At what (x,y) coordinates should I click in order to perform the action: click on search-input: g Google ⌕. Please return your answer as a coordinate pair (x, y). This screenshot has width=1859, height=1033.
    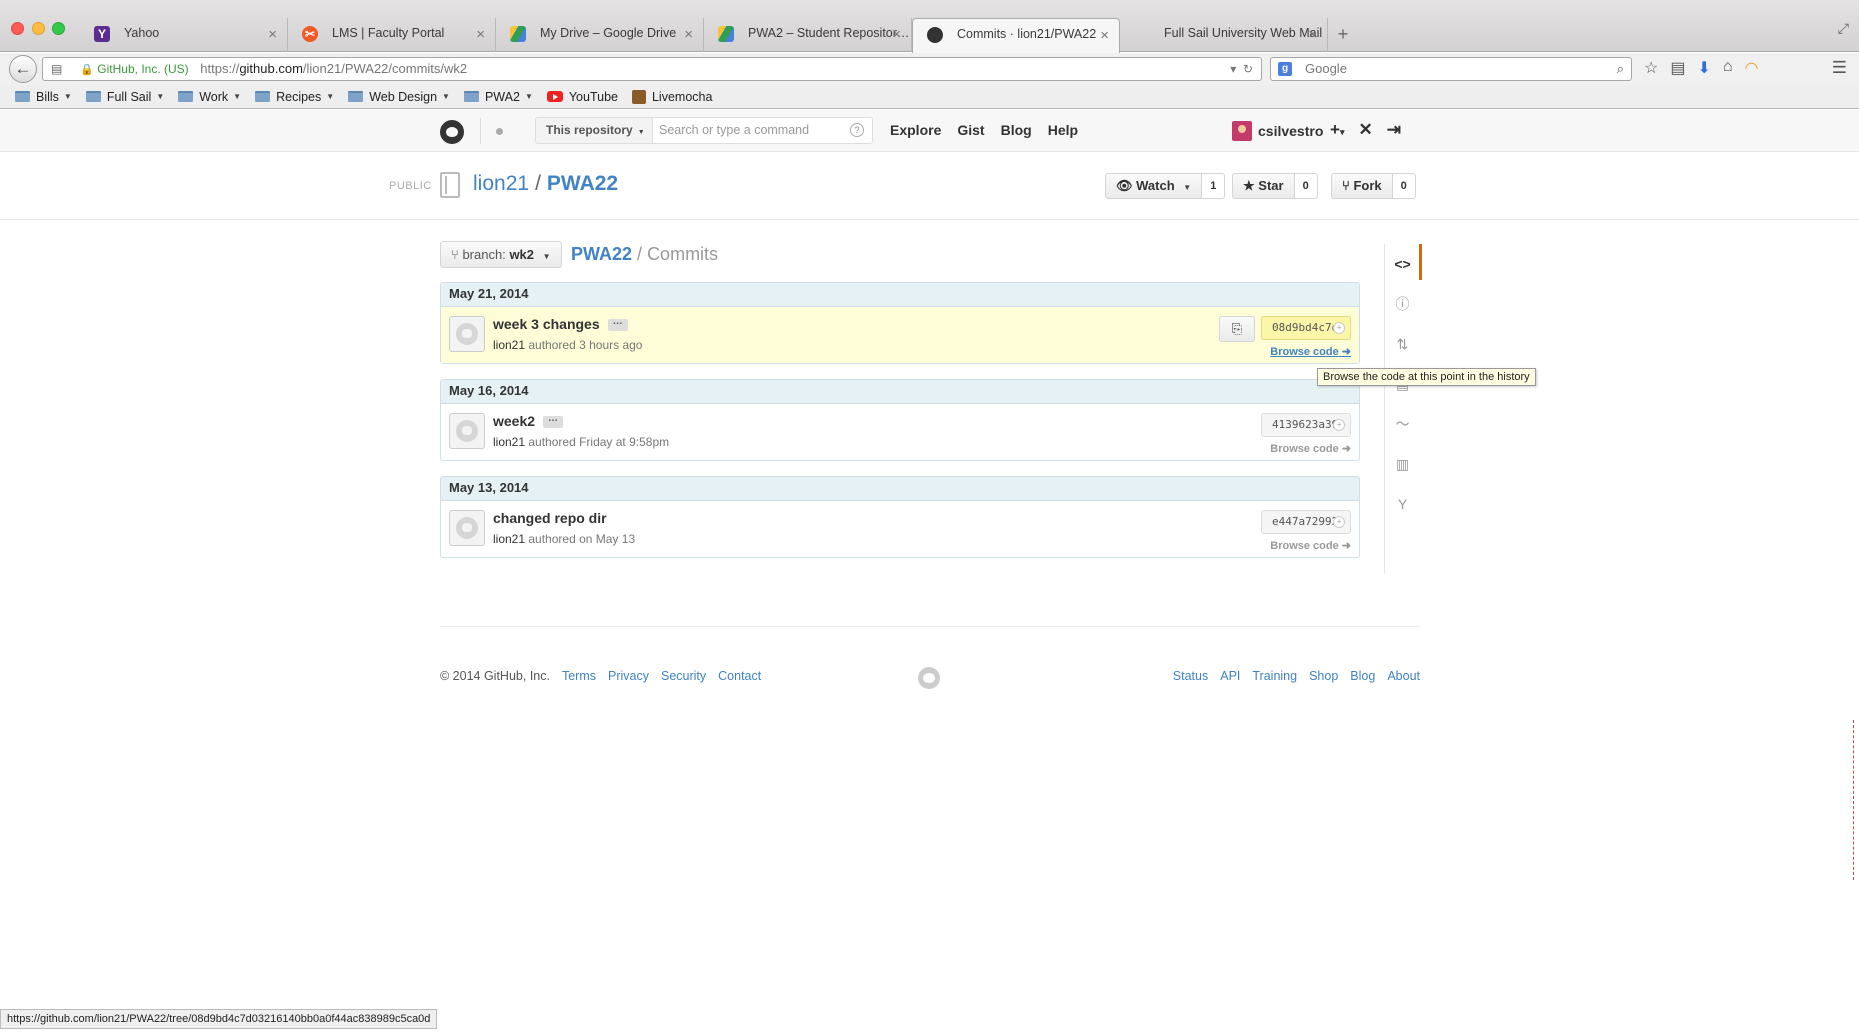
    Looking at the image, I should click on (1451, 69).